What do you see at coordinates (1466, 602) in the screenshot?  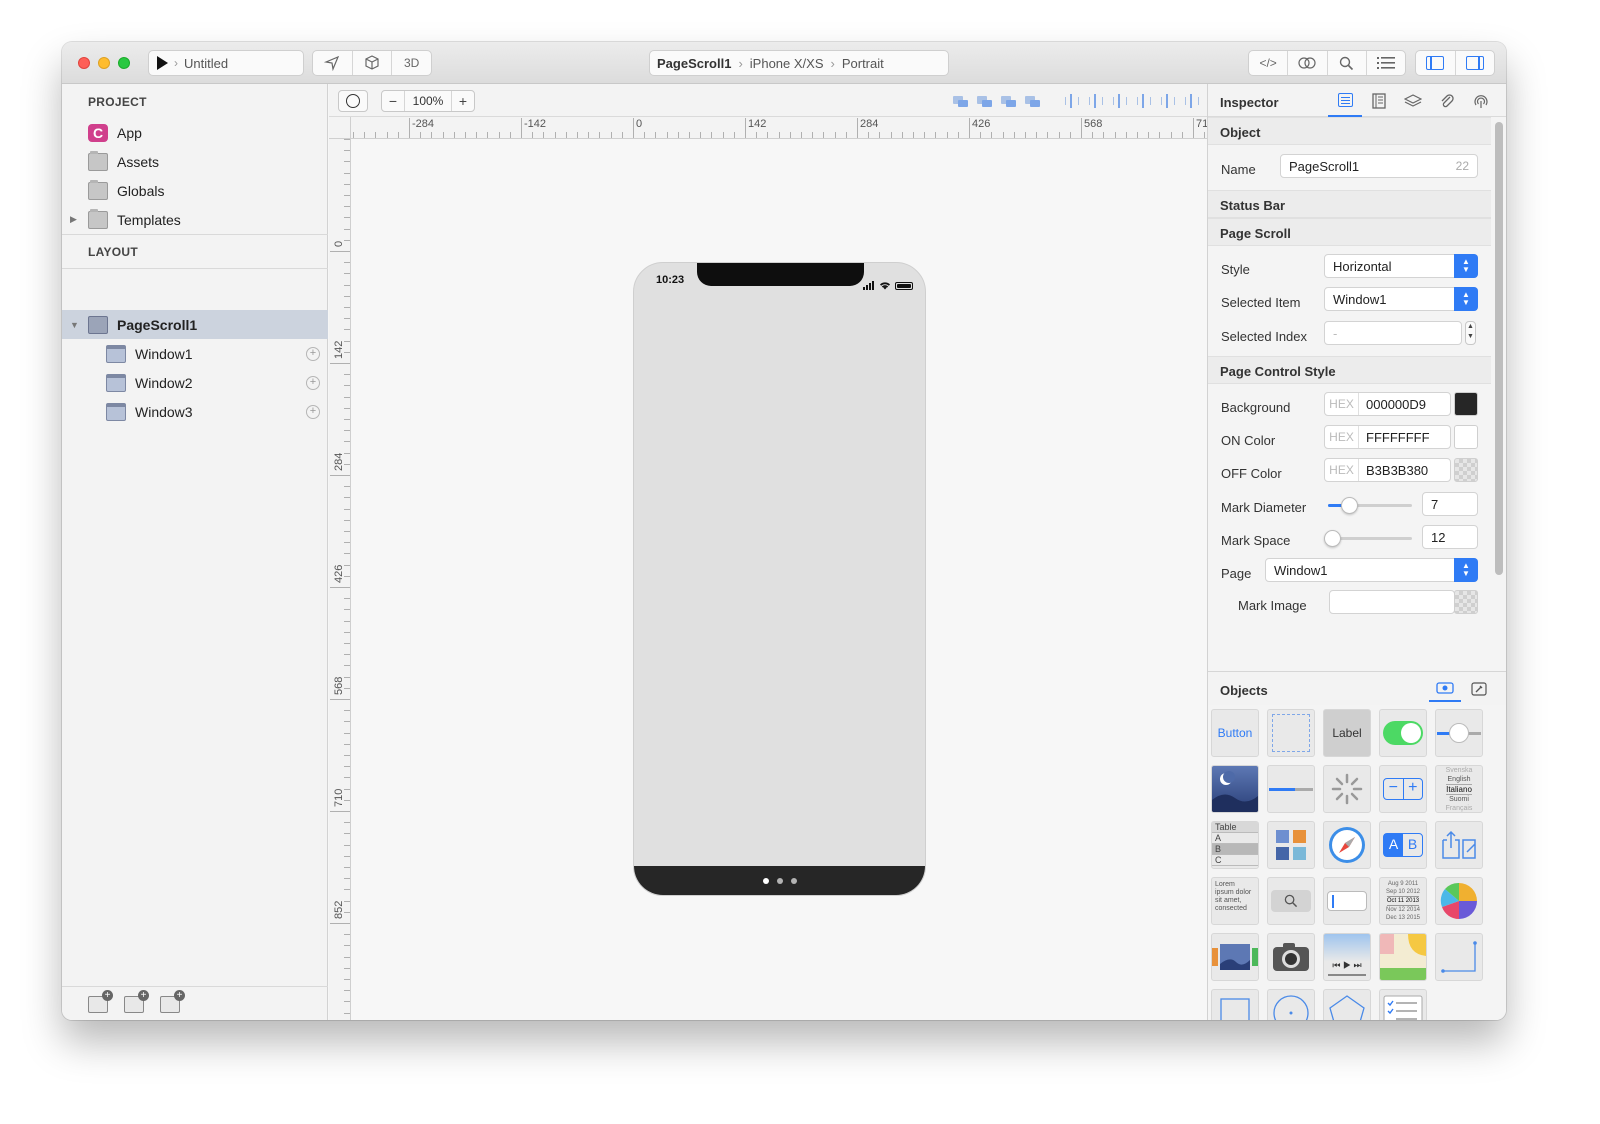 I see `mark-image-well` at bounding box center [1466, 602].